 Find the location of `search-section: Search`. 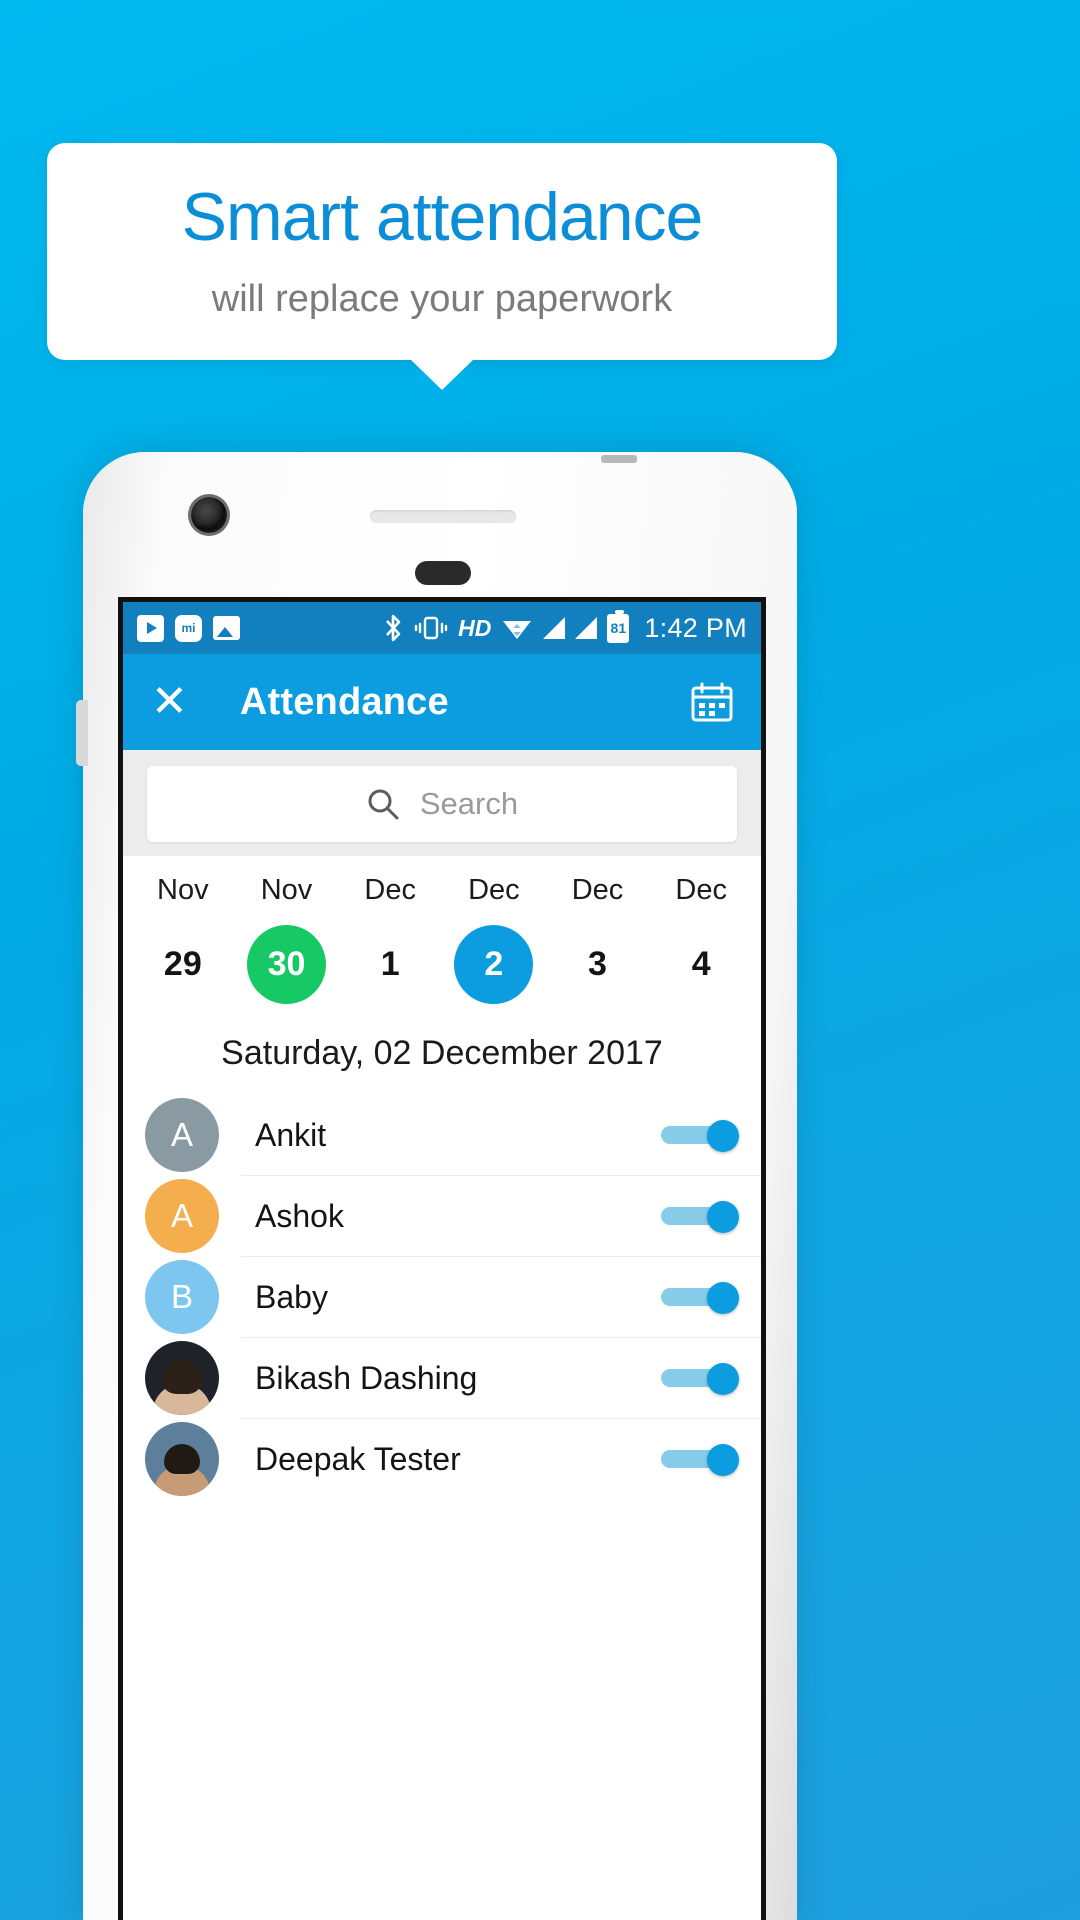

search-section: Search is located at coordinates (442, 803).